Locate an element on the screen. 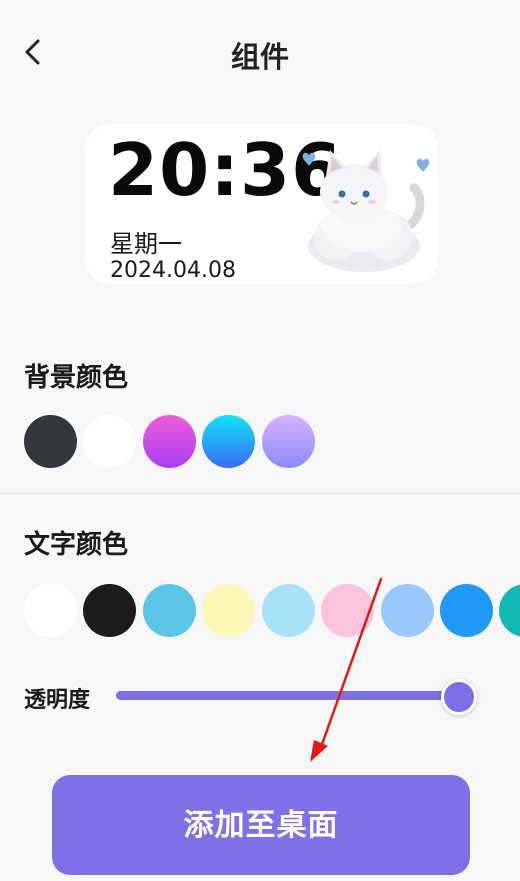 The height and width of the screenshot is (881, 520). bg-swatch-cyan-blue-gradient is located at coordinates (228, 441).